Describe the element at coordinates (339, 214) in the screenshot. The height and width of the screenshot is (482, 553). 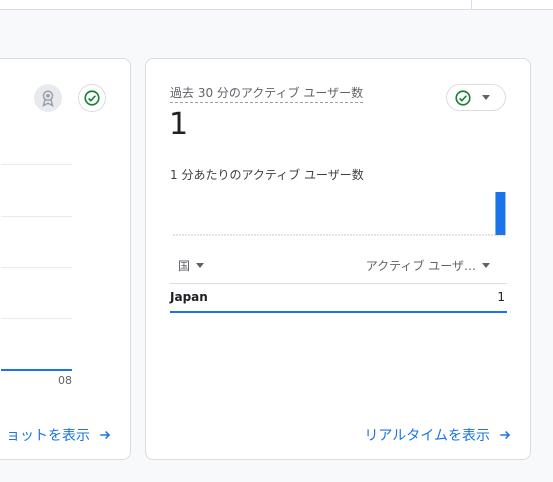
I see `per-minute-bar-chart` at that location.